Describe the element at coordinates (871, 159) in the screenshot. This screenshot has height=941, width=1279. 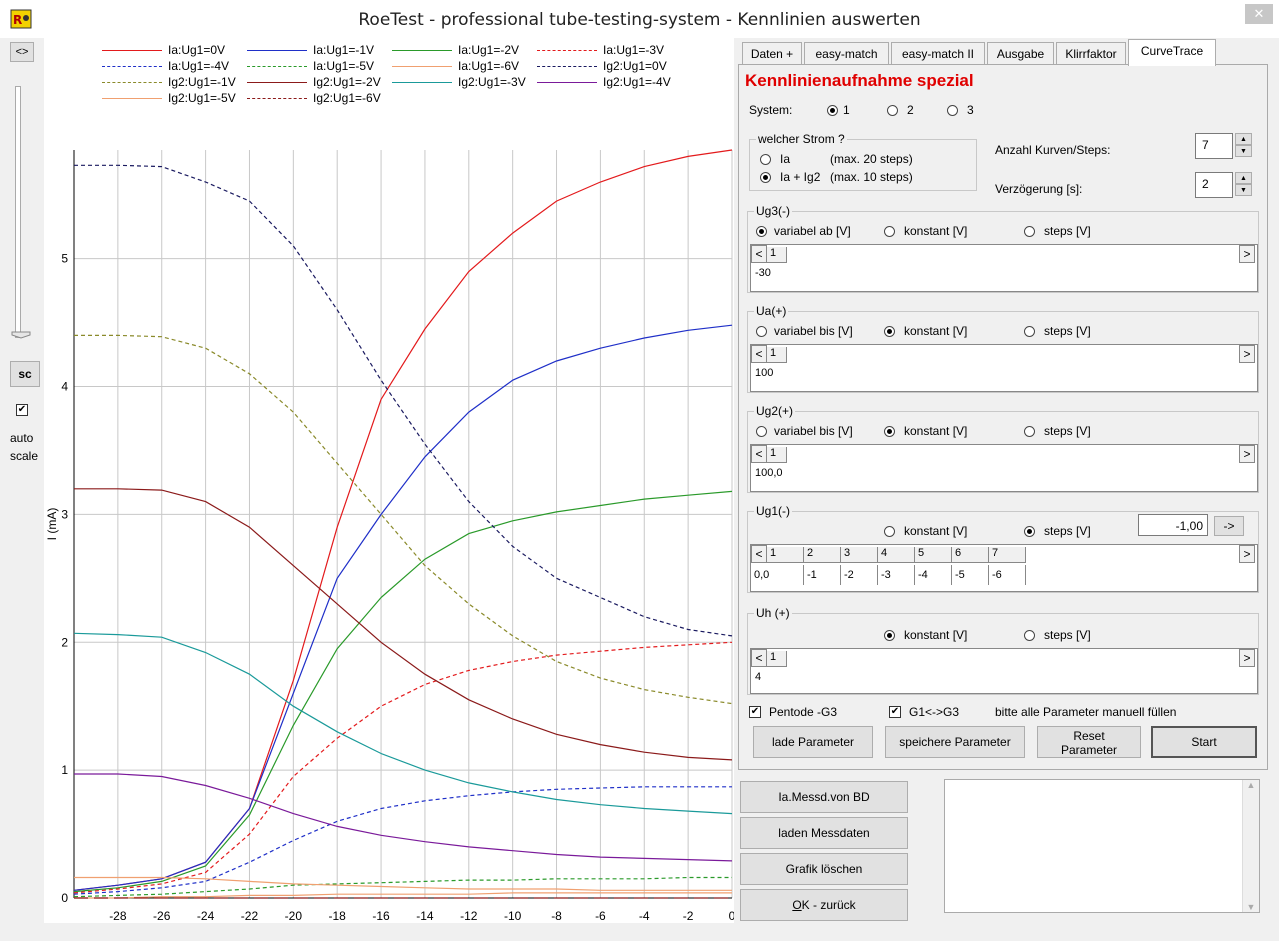
I see `strom-opt1-b: (max. 20 steps)` at that location.